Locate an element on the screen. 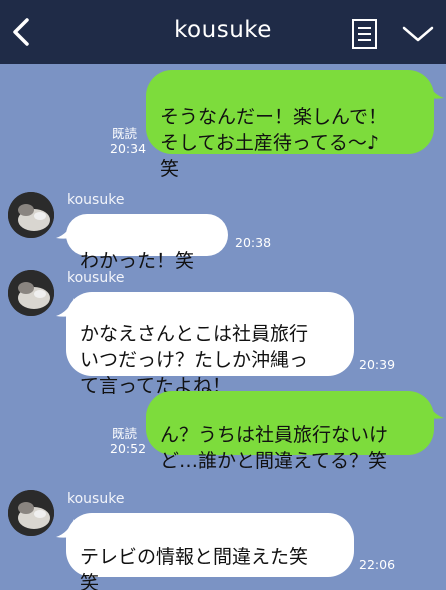 This screenshot has width=446, height=590. notes-icon is located at coordinates (364, 34).